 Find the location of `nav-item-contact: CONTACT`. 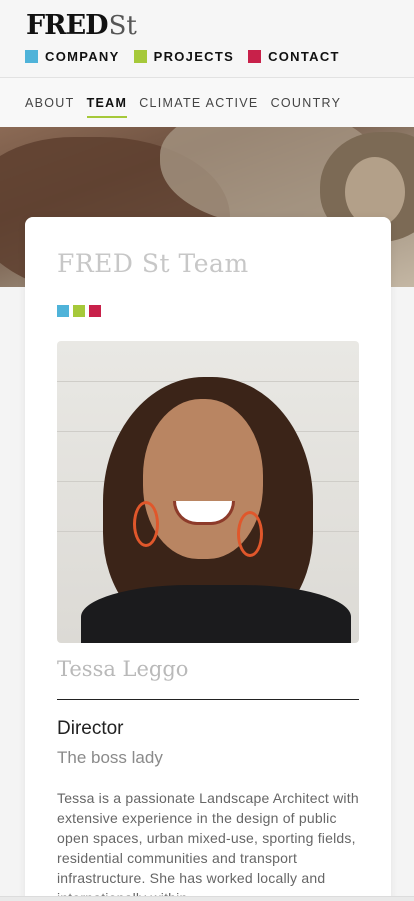

nav-item-contact: CONTACT is located at coordinates (294, 56).